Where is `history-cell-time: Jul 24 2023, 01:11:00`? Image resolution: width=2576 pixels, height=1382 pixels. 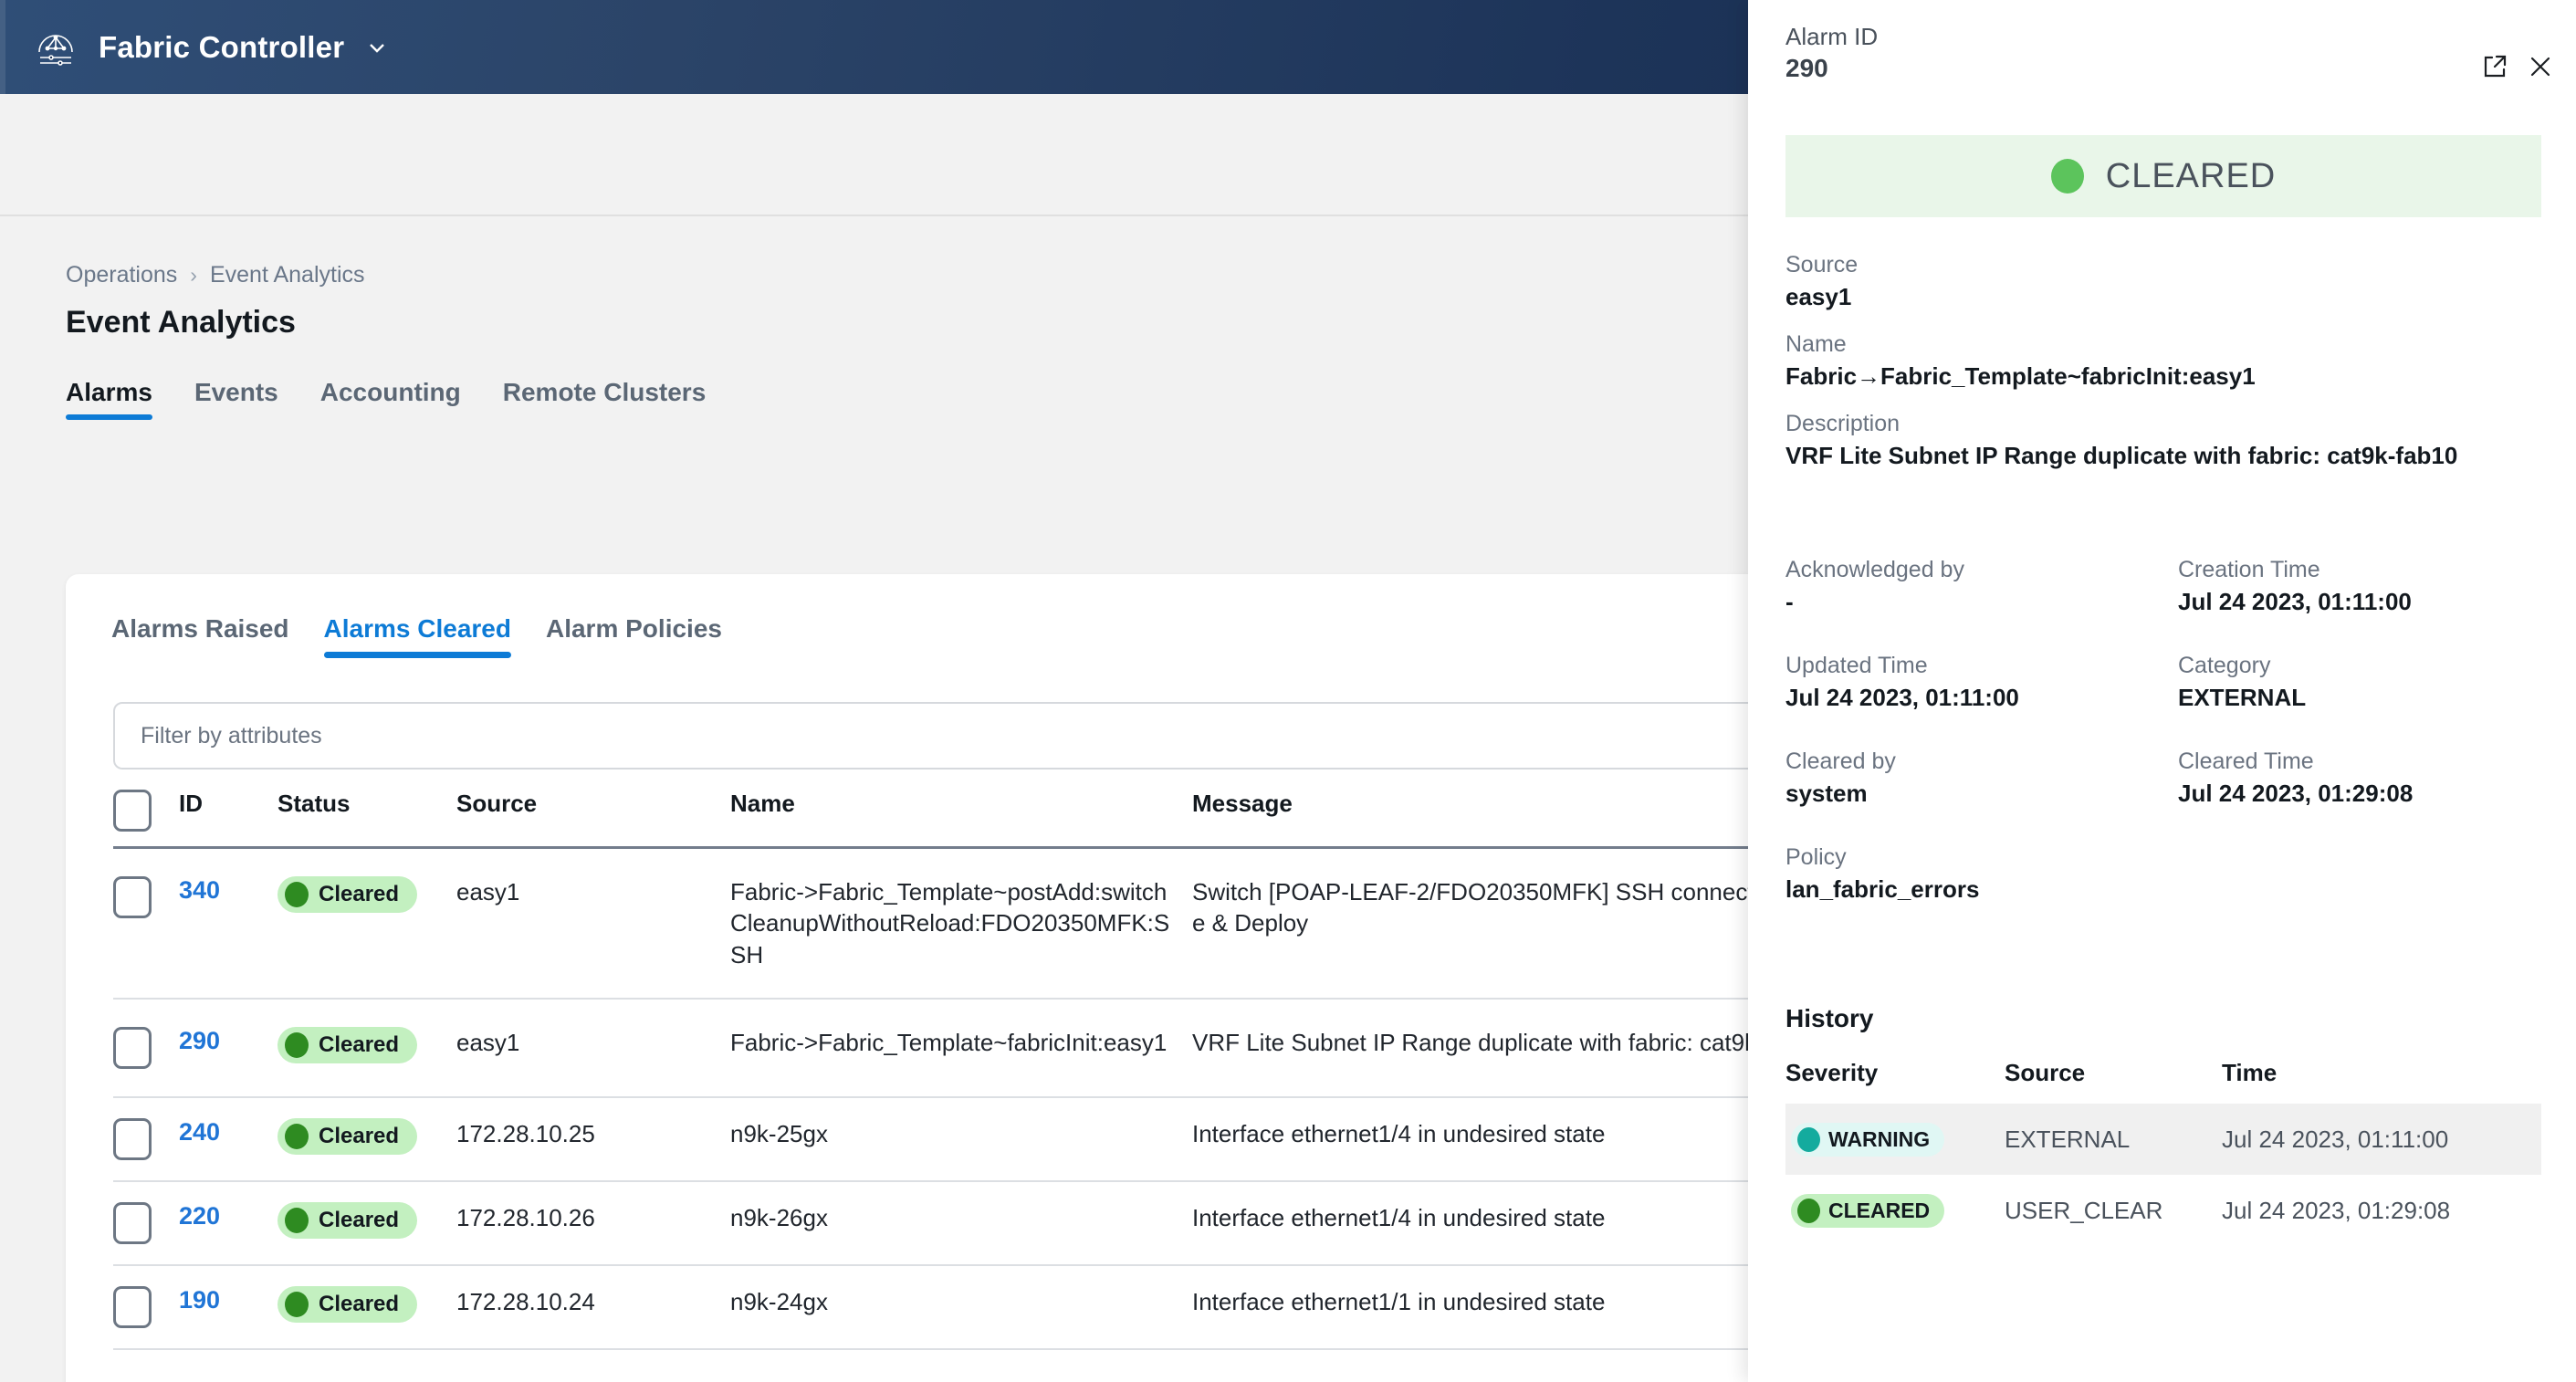 history-cell-time: Jul 24 2023, 01:11:00 is located at coordinates (2336, 1139).